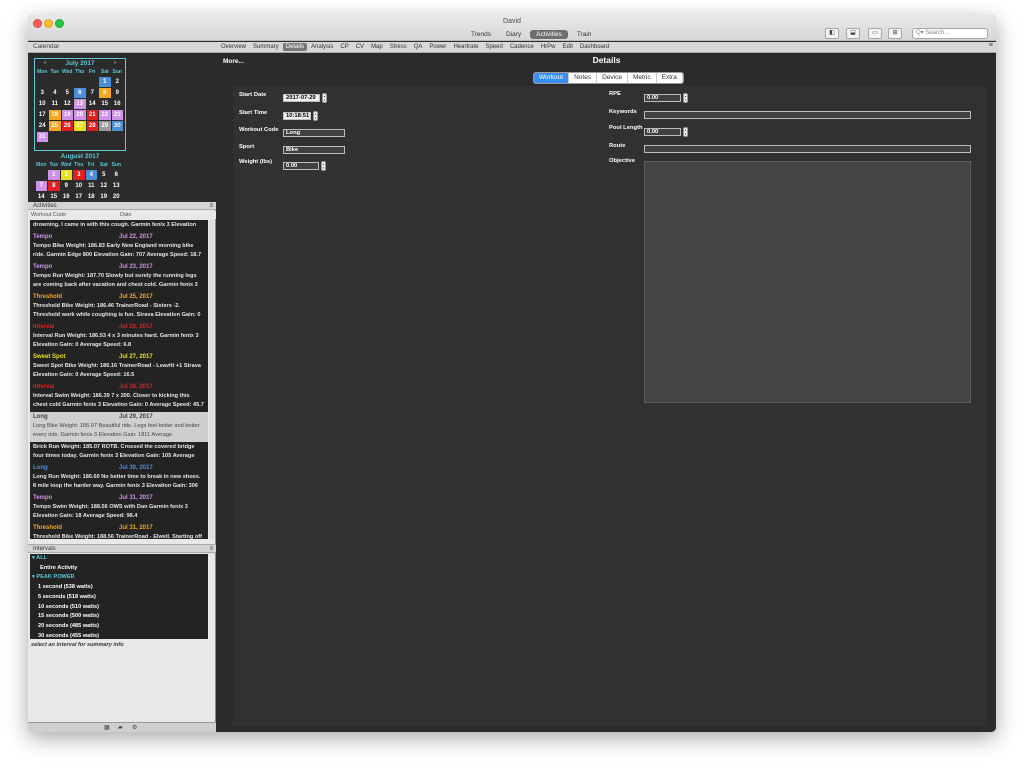  Describe the element at coordinates (126, 215) in the screenshot. I see `column-date: Date` at that location.